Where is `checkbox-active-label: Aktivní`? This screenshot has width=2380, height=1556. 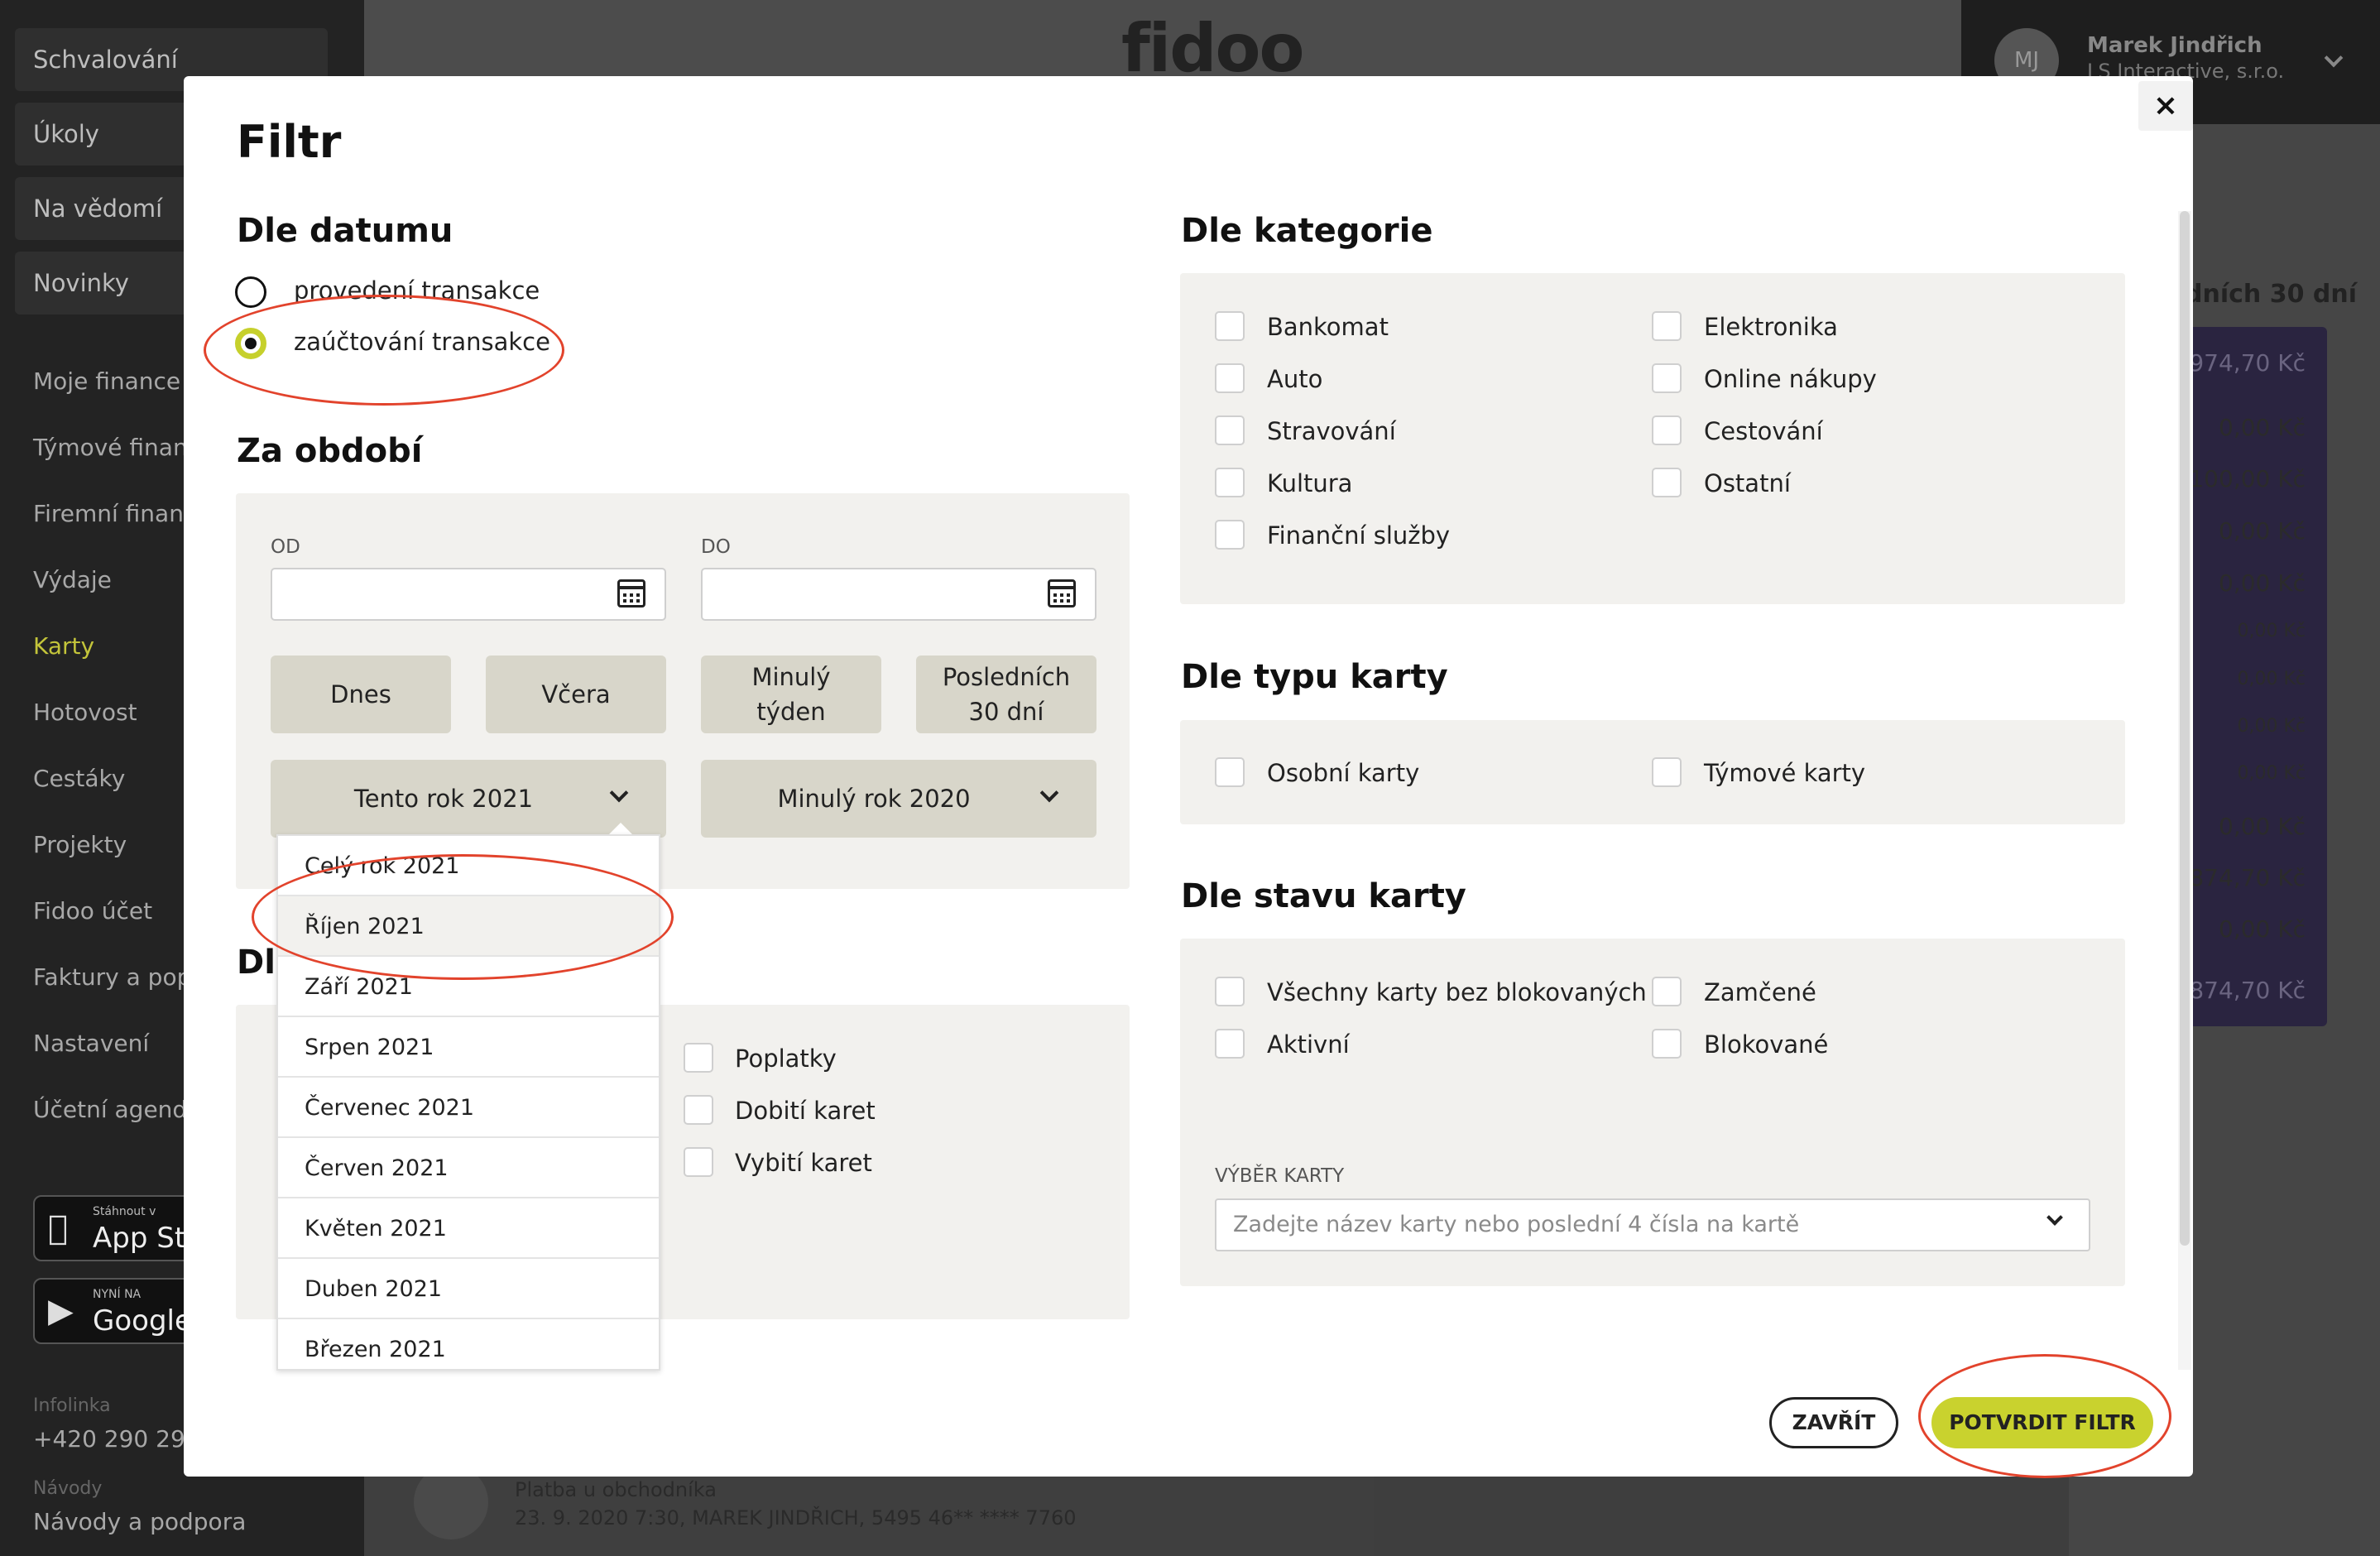 checkbox-active-label: Aktivní is located at coordinates (1308, 1044).